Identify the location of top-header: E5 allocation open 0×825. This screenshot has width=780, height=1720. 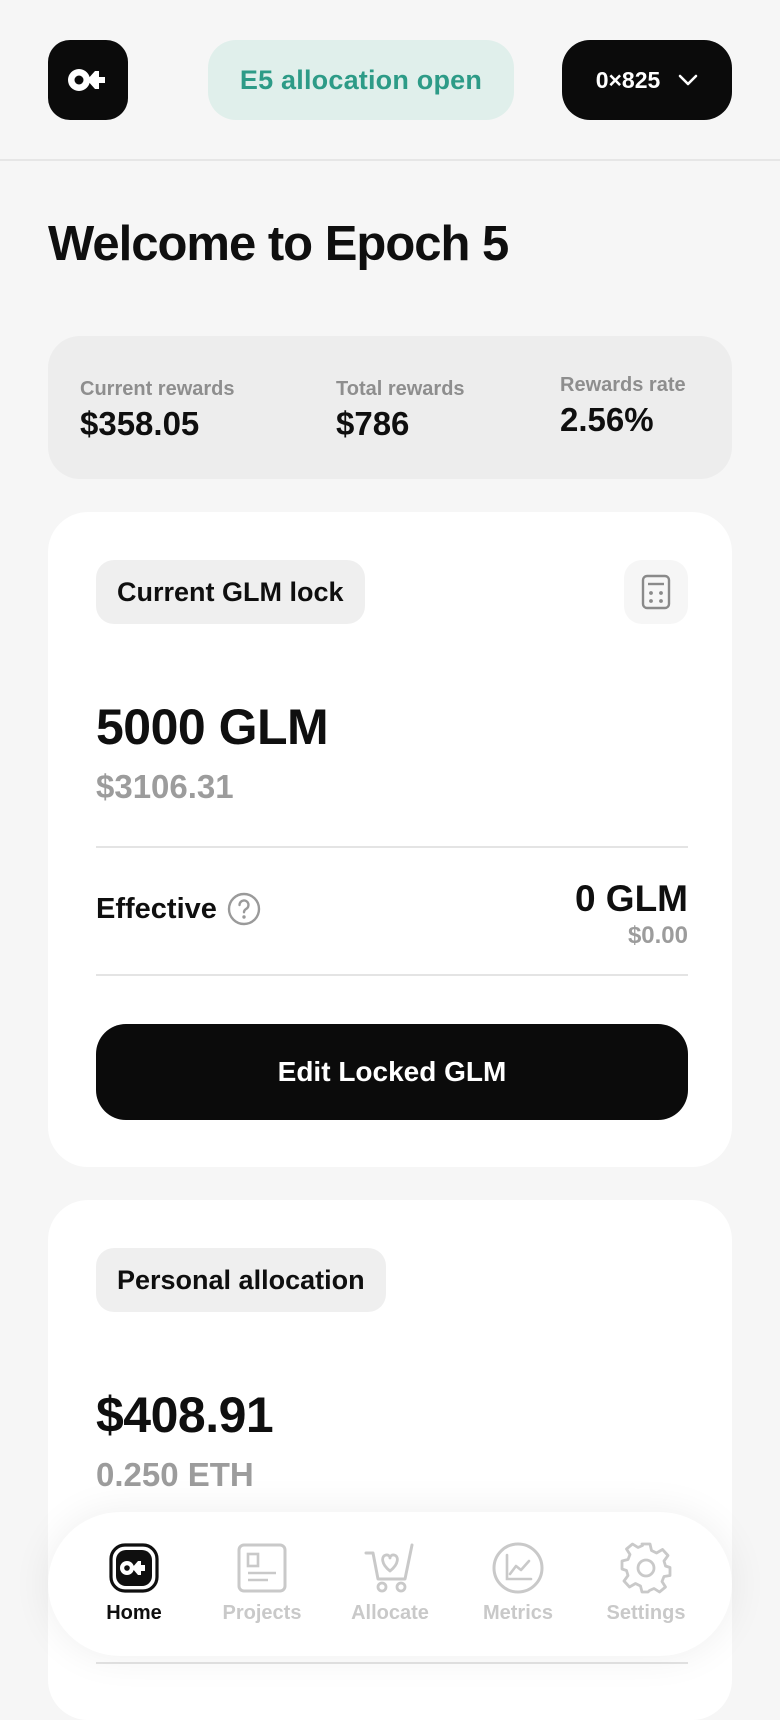
(390, 80).